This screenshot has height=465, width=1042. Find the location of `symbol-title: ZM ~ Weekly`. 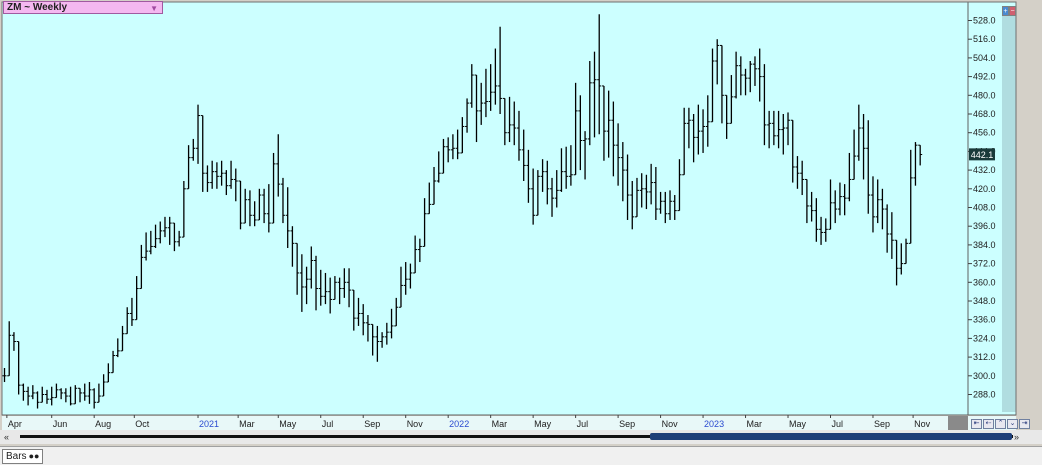

symbol-title: ZM ~ Weekly is located at coordinates (37, 7).